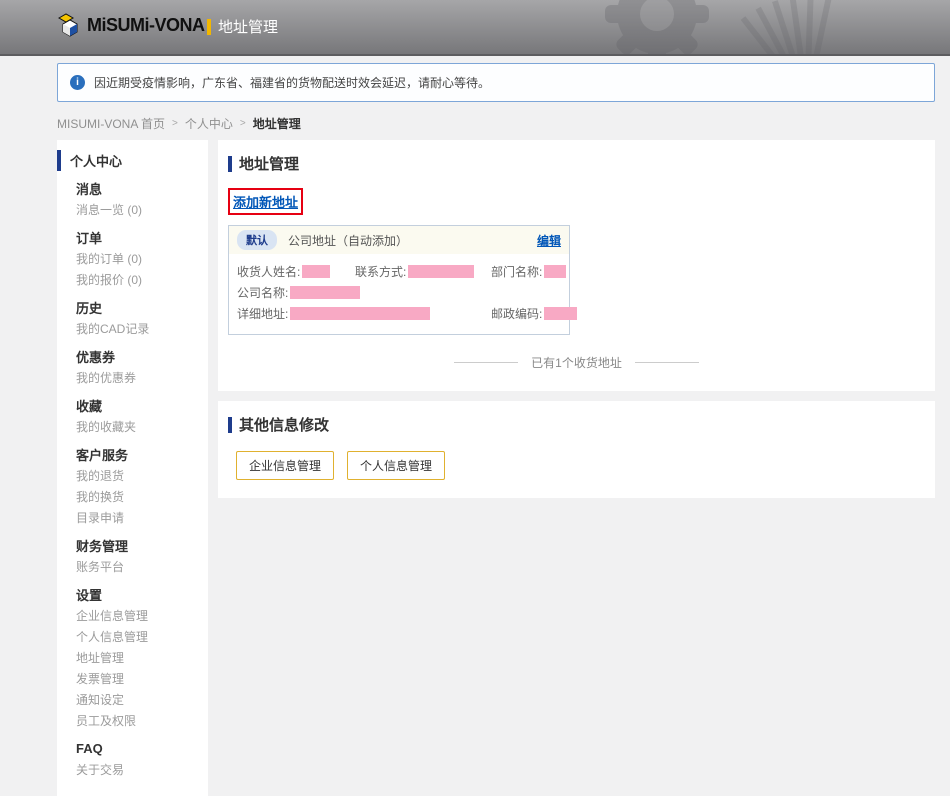 The image size is (950, 796). I want to click on address-count-note: 已有1个收货地址, so click(576, 362).